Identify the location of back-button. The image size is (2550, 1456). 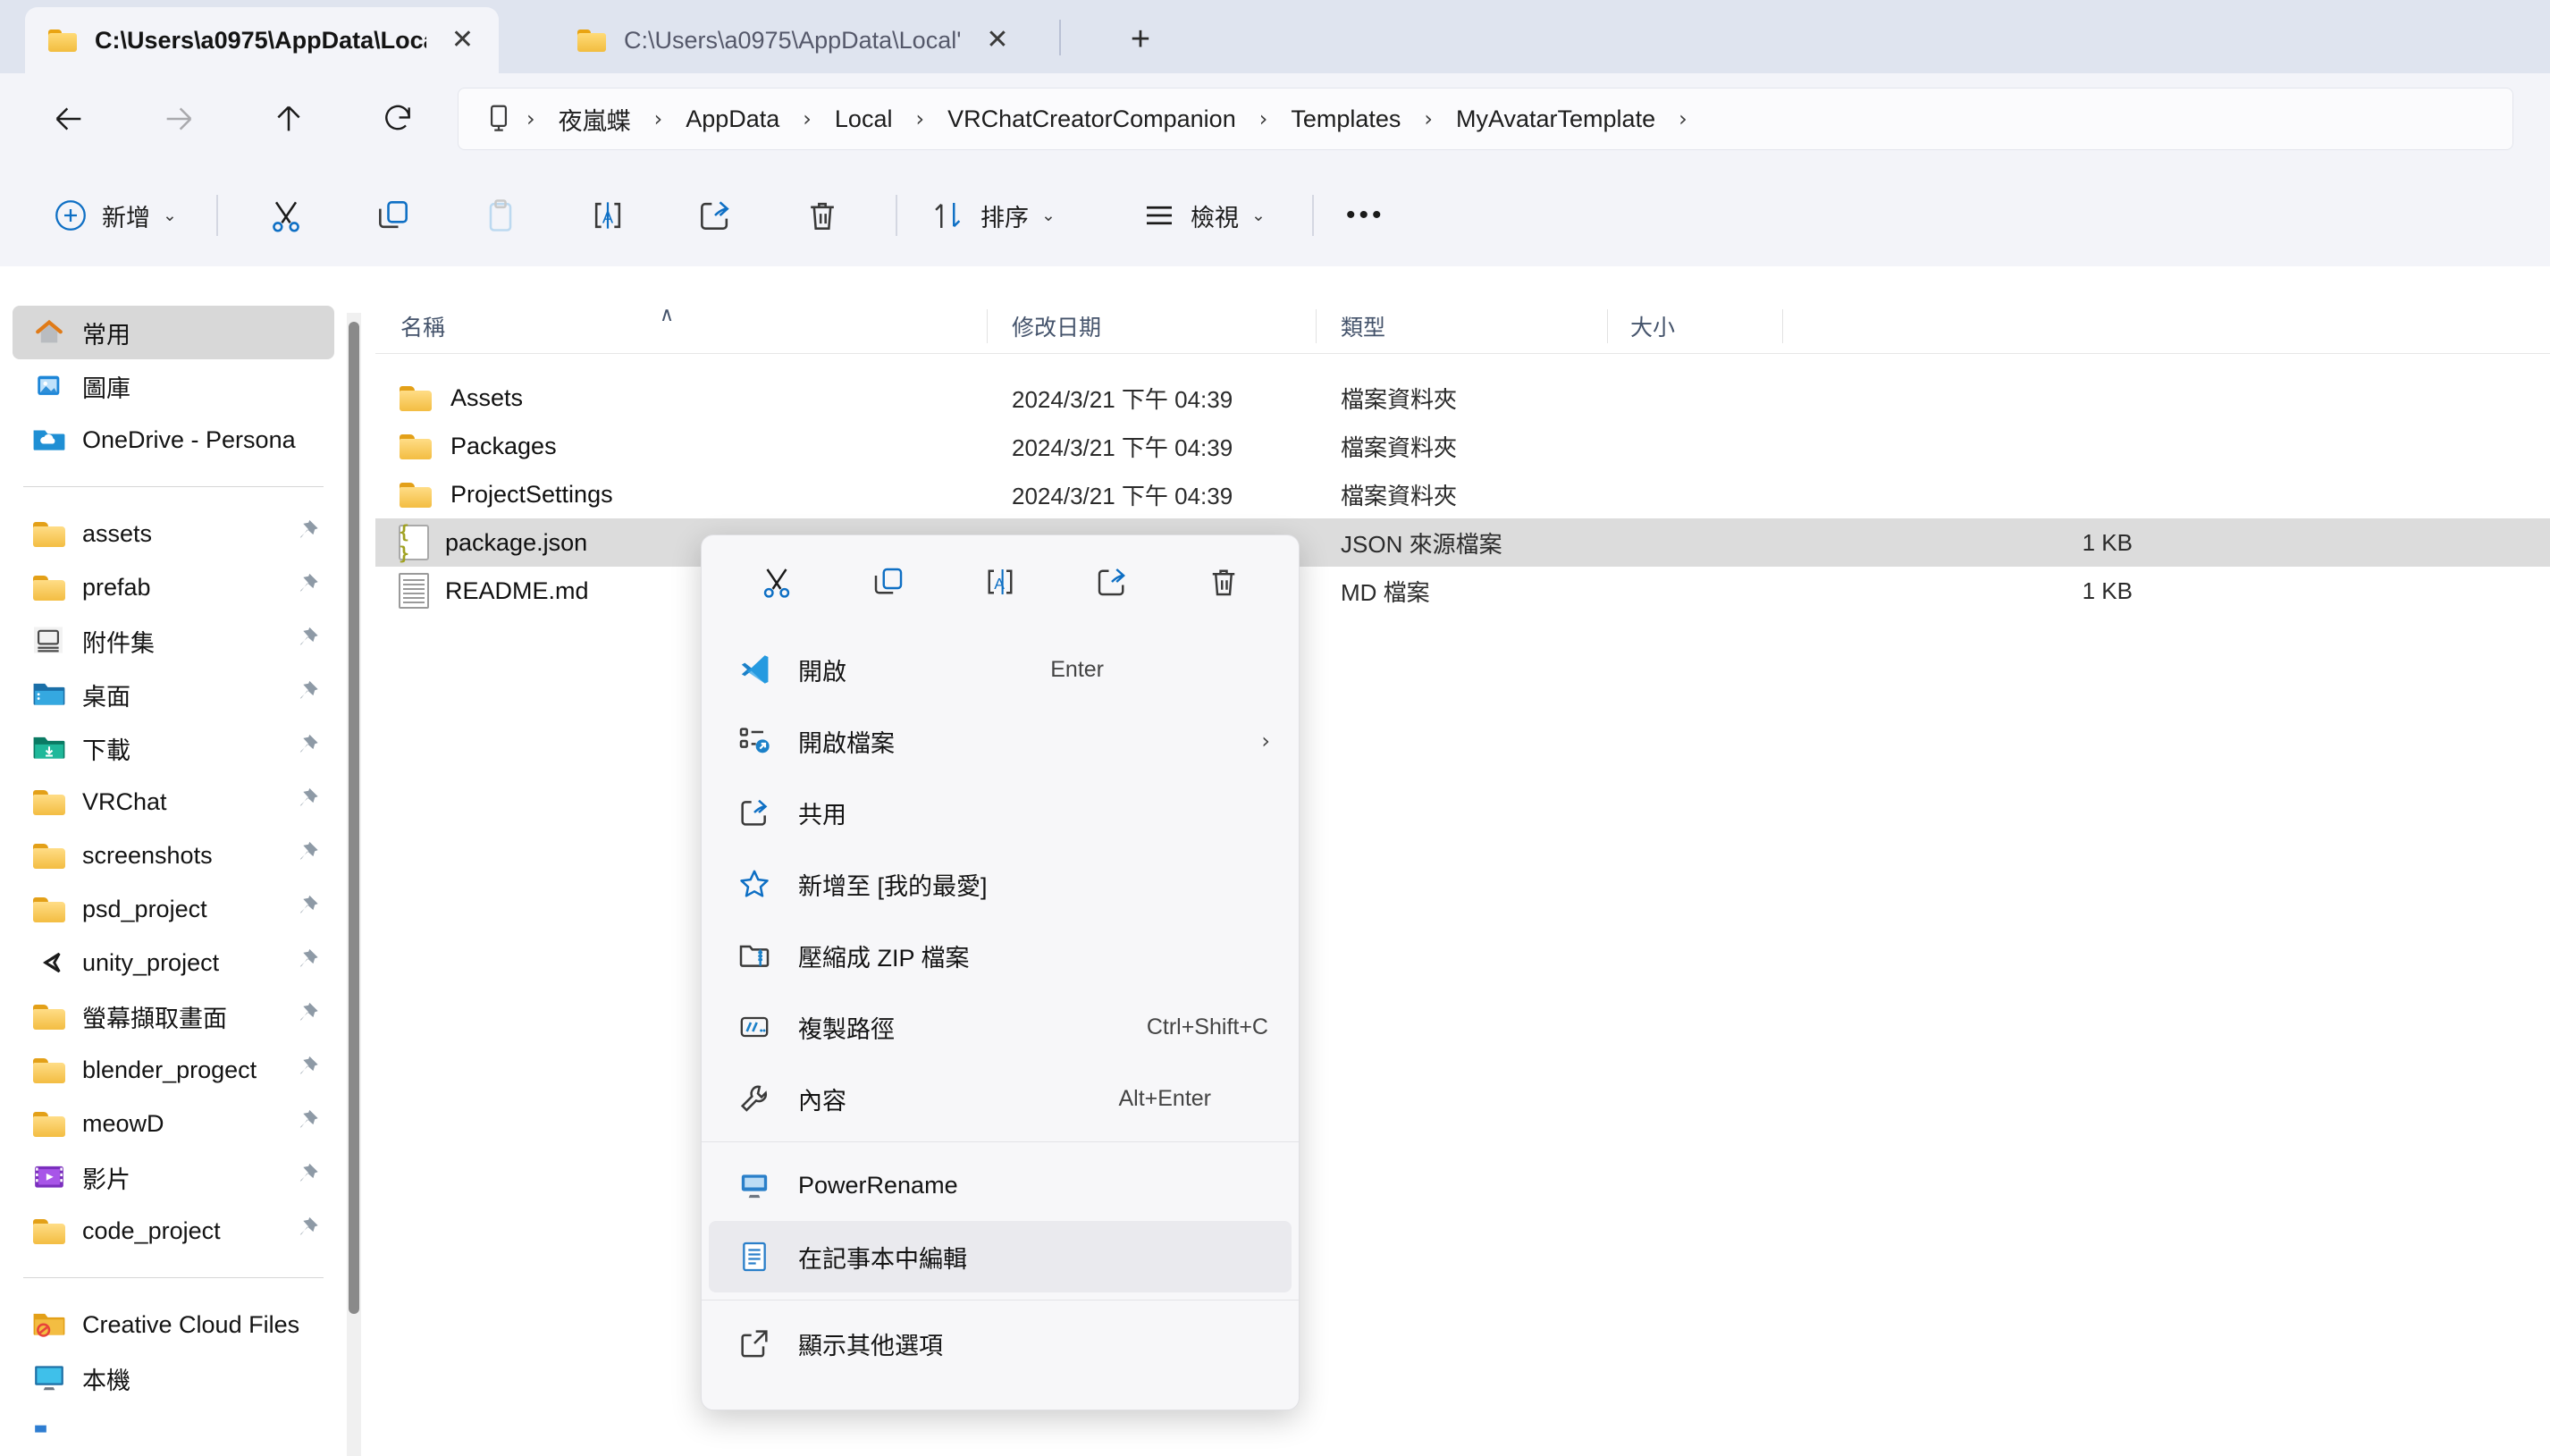
(69, 119).